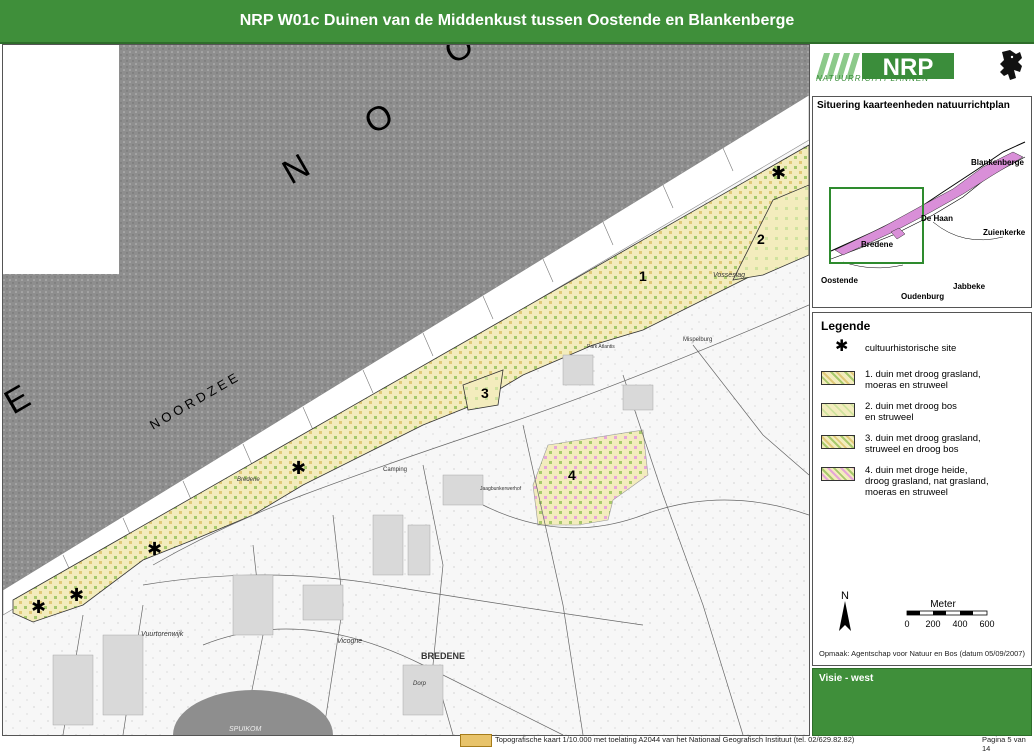 The height and width of the screenshot is (753, 1034). What do you see at coordinates (917, 610) in the screenshot?
I see `north-and-scale: N Meter 0 200 400 600` at bounding box center [917, 610].